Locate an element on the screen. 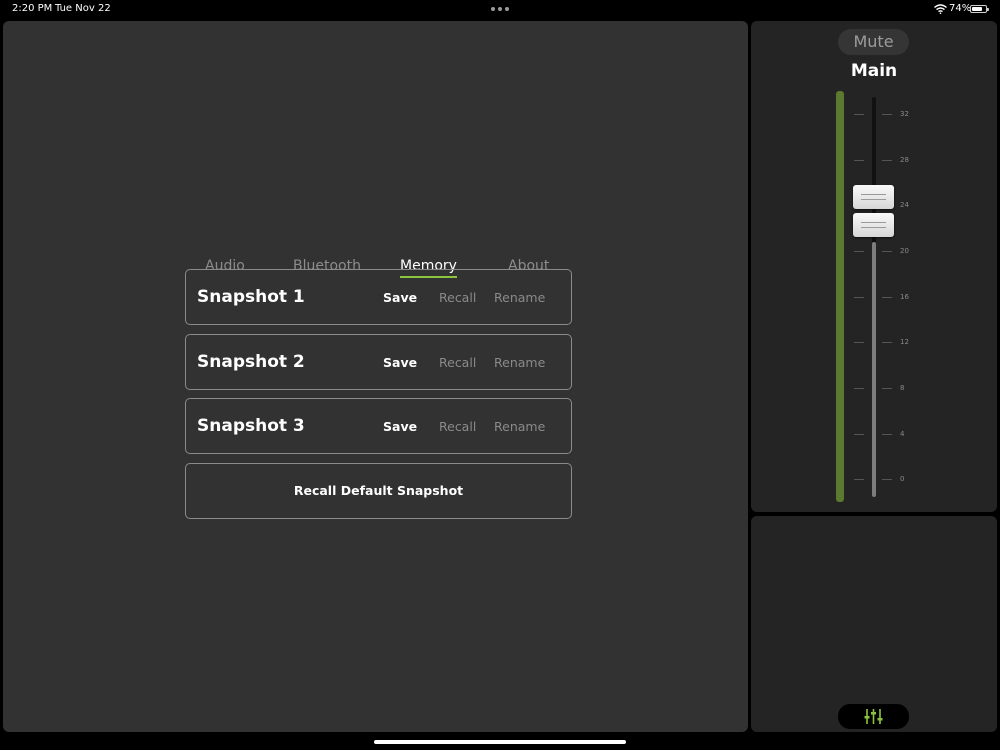  mixer-button is located at coordinates (873, 716).